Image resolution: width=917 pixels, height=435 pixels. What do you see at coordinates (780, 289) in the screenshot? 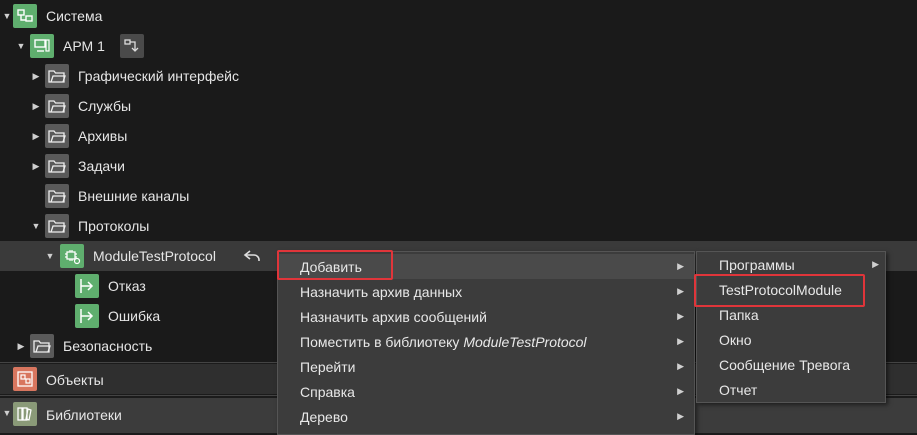
I see `menu-item-label: TestProtocolModule` at bounding box center [780, 289].